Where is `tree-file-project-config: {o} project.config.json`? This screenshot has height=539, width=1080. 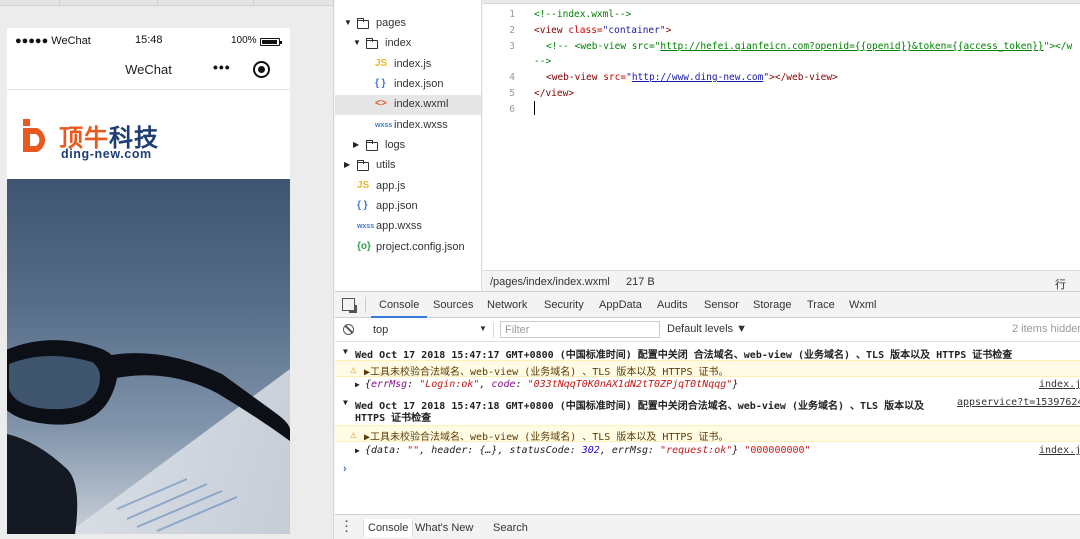
tree-file-project-config: {o} project.config.json is located at coordinates (408, 248).